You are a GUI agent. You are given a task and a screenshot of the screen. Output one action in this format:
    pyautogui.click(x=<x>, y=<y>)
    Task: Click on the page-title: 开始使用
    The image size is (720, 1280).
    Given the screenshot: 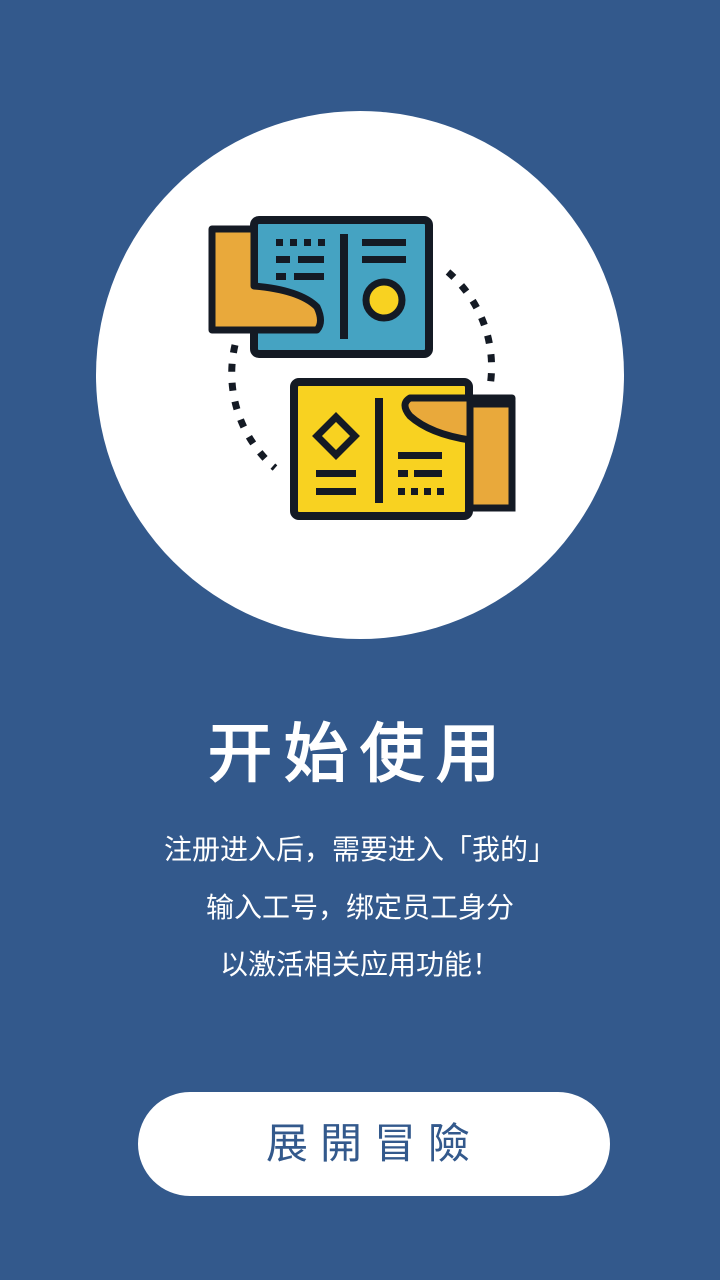 What is the action you would take?
    pyautogui.click(x=360, y=755)
    